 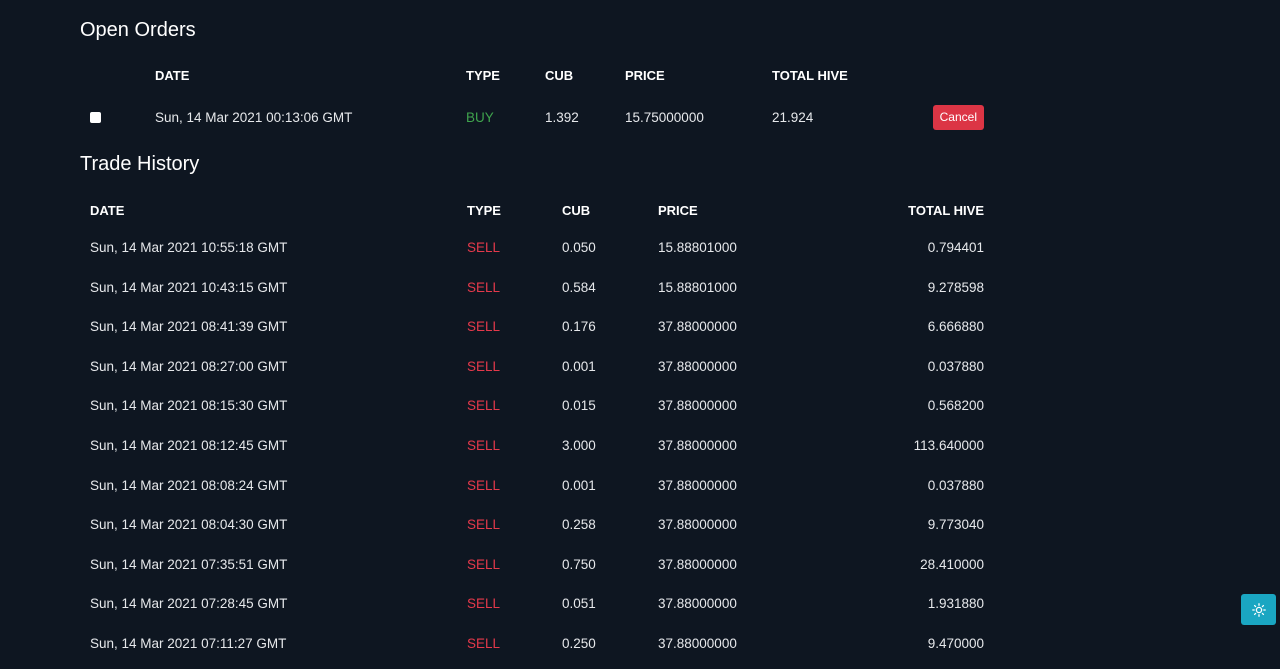 I want to click on trade-date: Sun, 14 Mar 2021 10:43:15 GMT, so click(x=189, y=287).